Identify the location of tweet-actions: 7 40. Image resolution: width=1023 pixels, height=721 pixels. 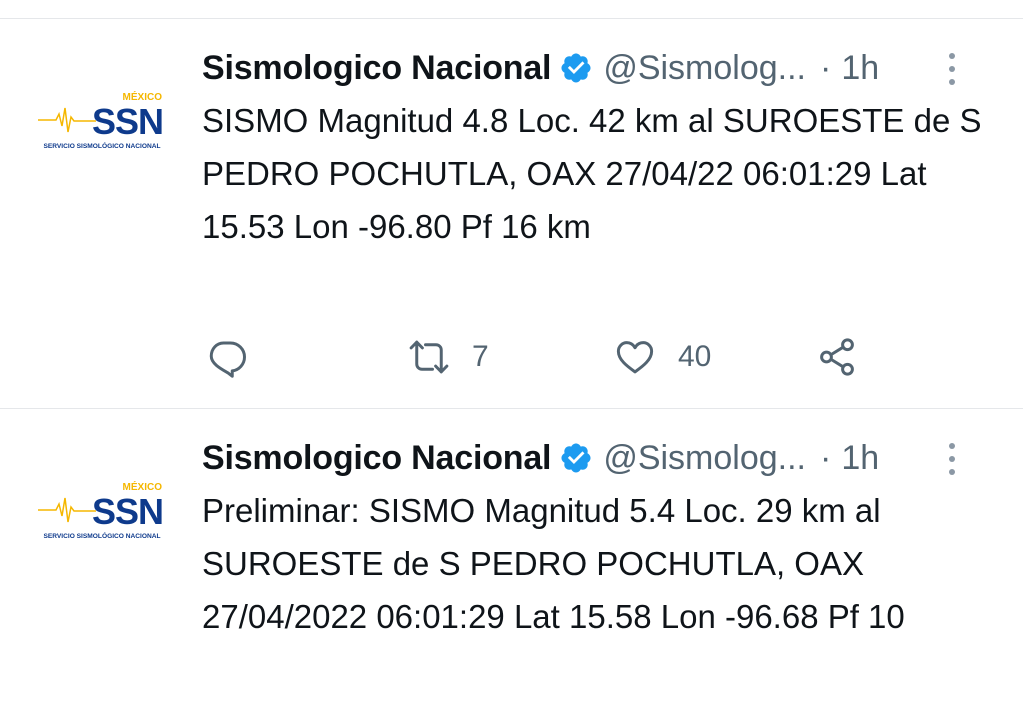
(552, 357).